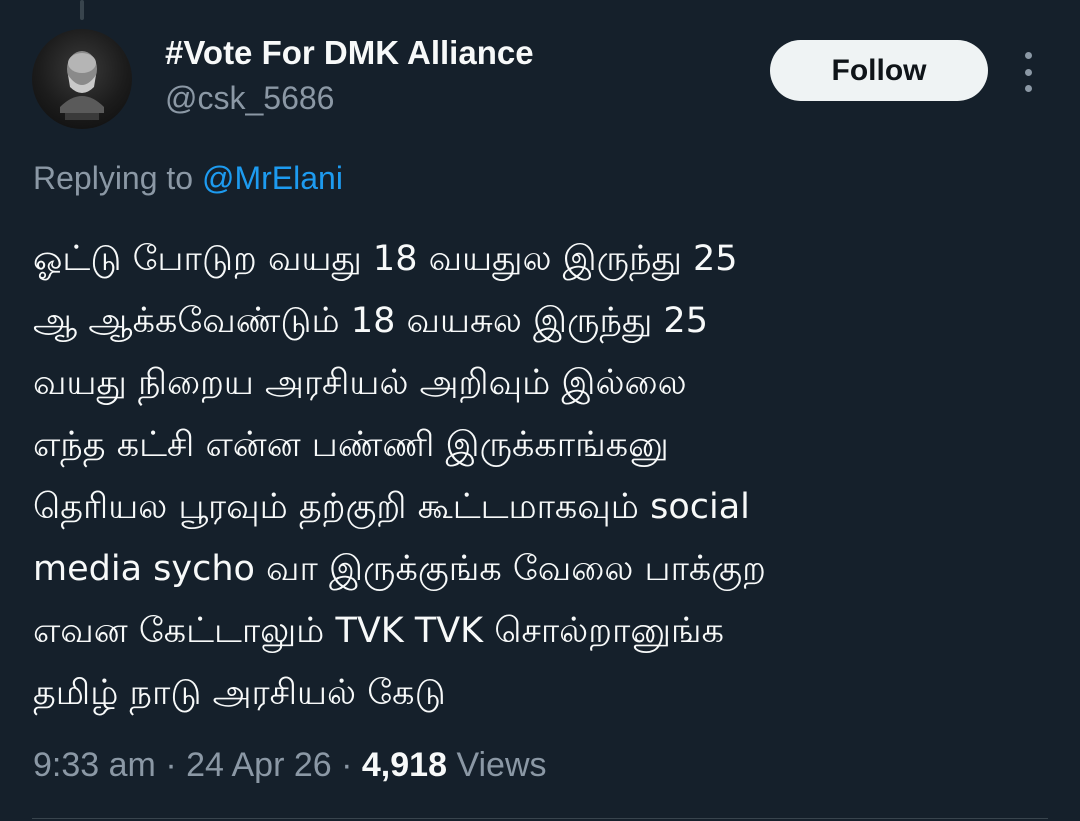  I want to click on tweet-text-line: எவன கேட்டாலும் TVK TVK சொல்றானுங்க, so click(378, 631).